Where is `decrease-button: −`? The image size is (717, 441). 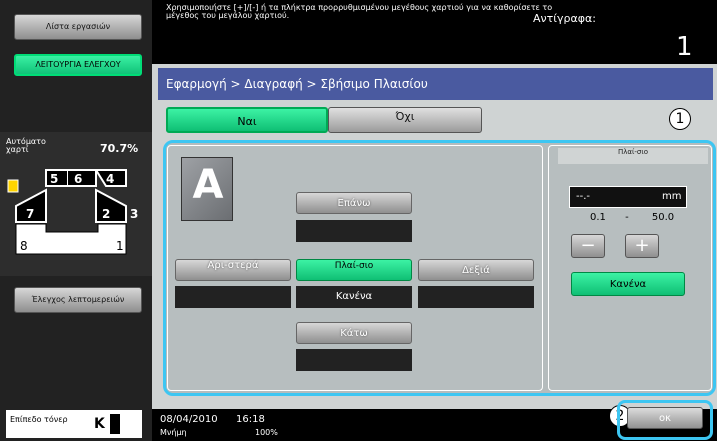 decrease-button: − is located at coordinates (588, 246).